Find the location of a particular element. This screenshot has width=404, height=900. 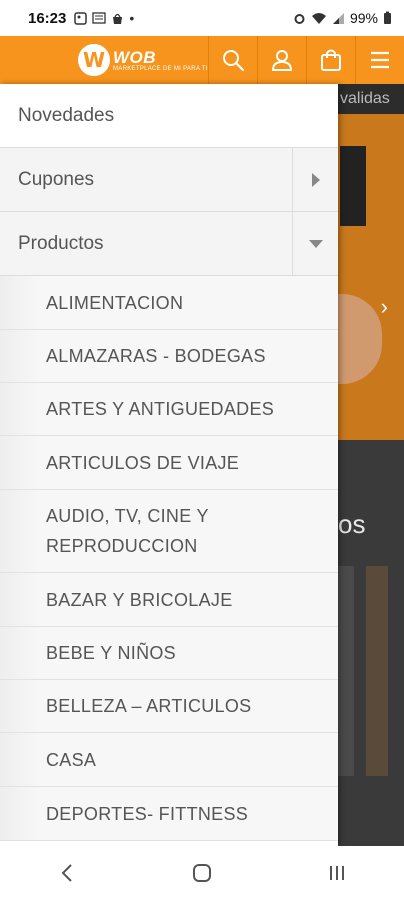

shop-icon is located at coordinates (118, 18).